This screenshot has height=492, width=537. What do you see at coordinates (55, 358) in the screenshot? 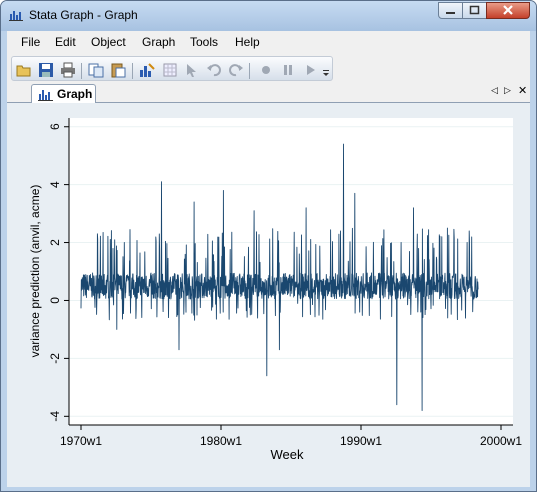
I see `y-tick-label: -2` at bounding box center [55, 358].